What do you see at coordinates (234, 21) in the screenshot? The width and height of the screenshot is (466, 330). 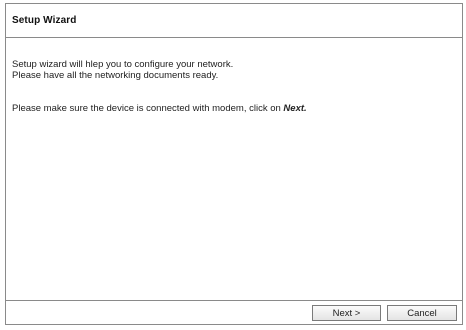 I see `wizard-header: Setup Wizard` at bounding box center [234, 21].